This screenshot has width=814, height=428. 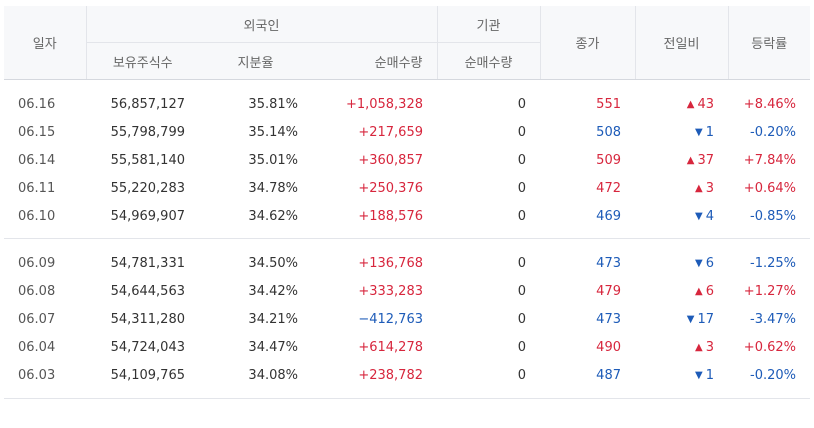 I want to click on row-ratio: 34.21%, so click(x=273, y=319).